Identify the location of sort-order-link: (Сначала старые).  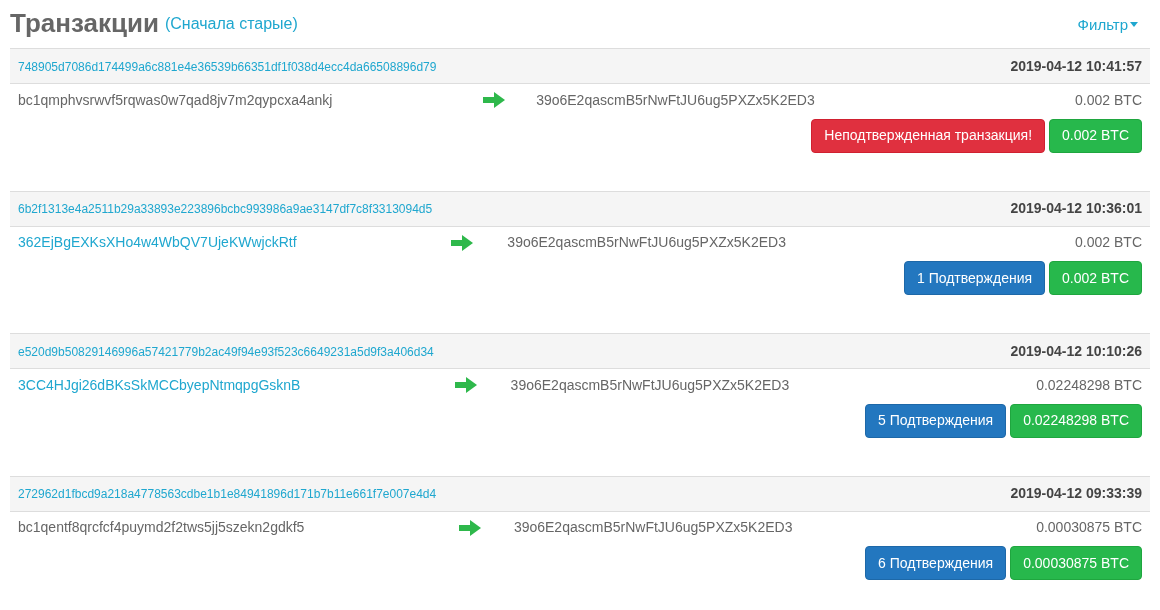
(231, 24).